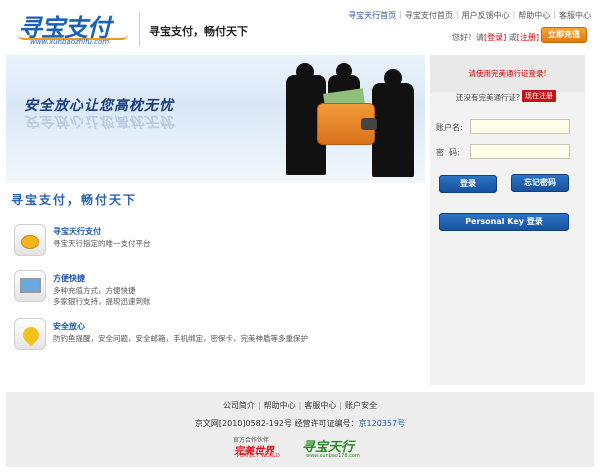  What do you see at coordinates (347, 124) in the screenshot?
I see `wallet-icon` at bounding box center [347, 124].